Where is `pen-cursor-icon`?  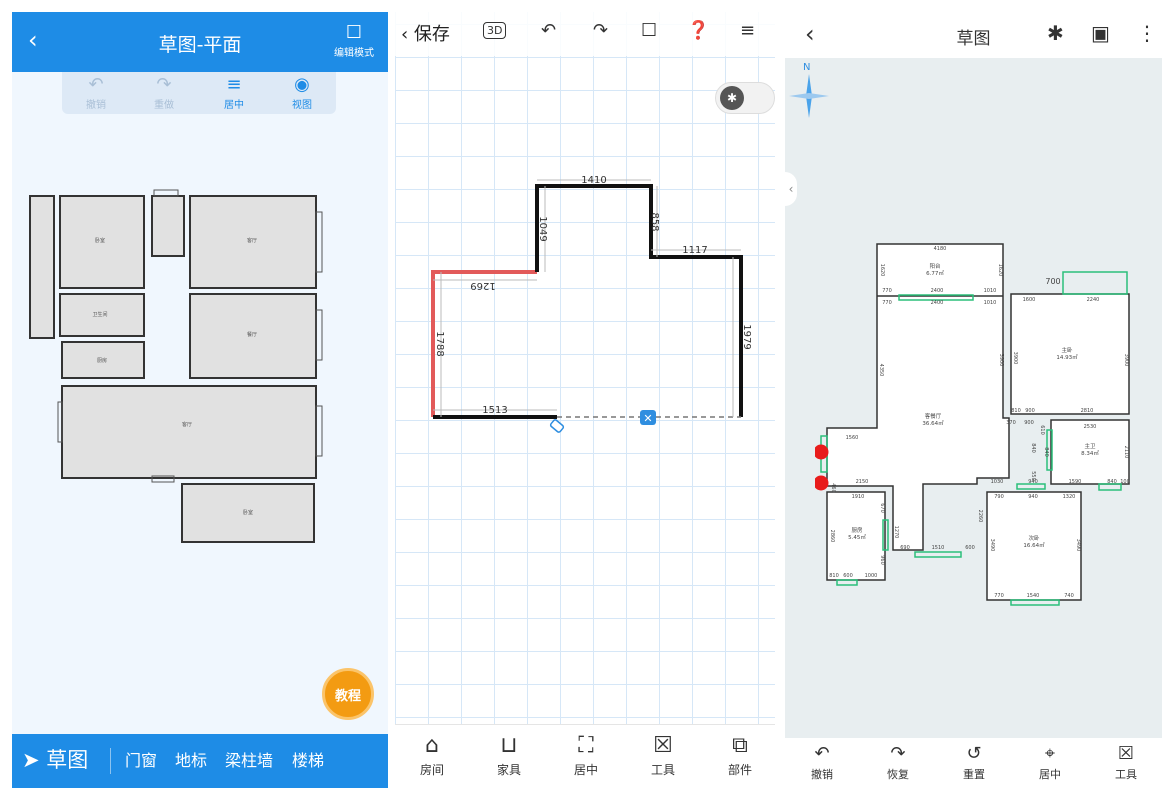 pen-cursor-icon is located at coordinates (557, 426).